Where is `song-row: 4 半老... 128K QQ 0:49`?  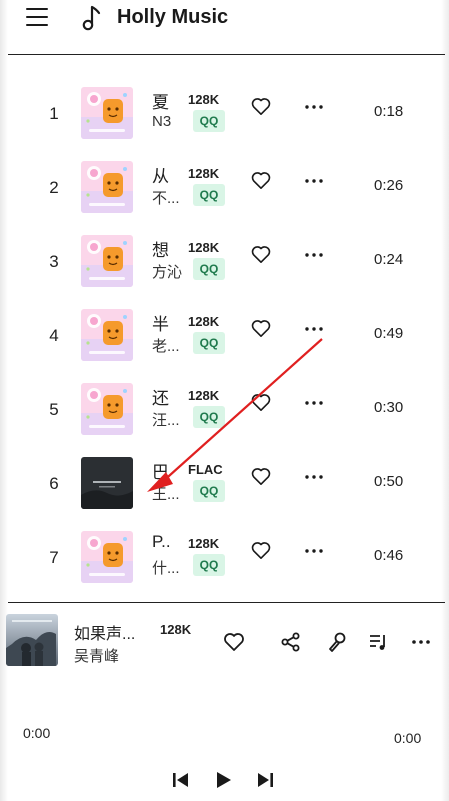 song-row: 4 半老... 128K QQ 0:49 is located at coordinates (224, 341).